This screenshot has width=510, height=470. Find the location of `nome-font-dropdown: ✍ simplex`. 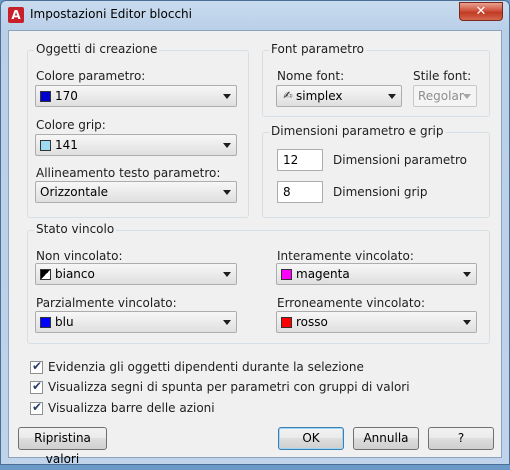

nome-font-dropdown: ✍ simplex is located at coordinates (339, 96).